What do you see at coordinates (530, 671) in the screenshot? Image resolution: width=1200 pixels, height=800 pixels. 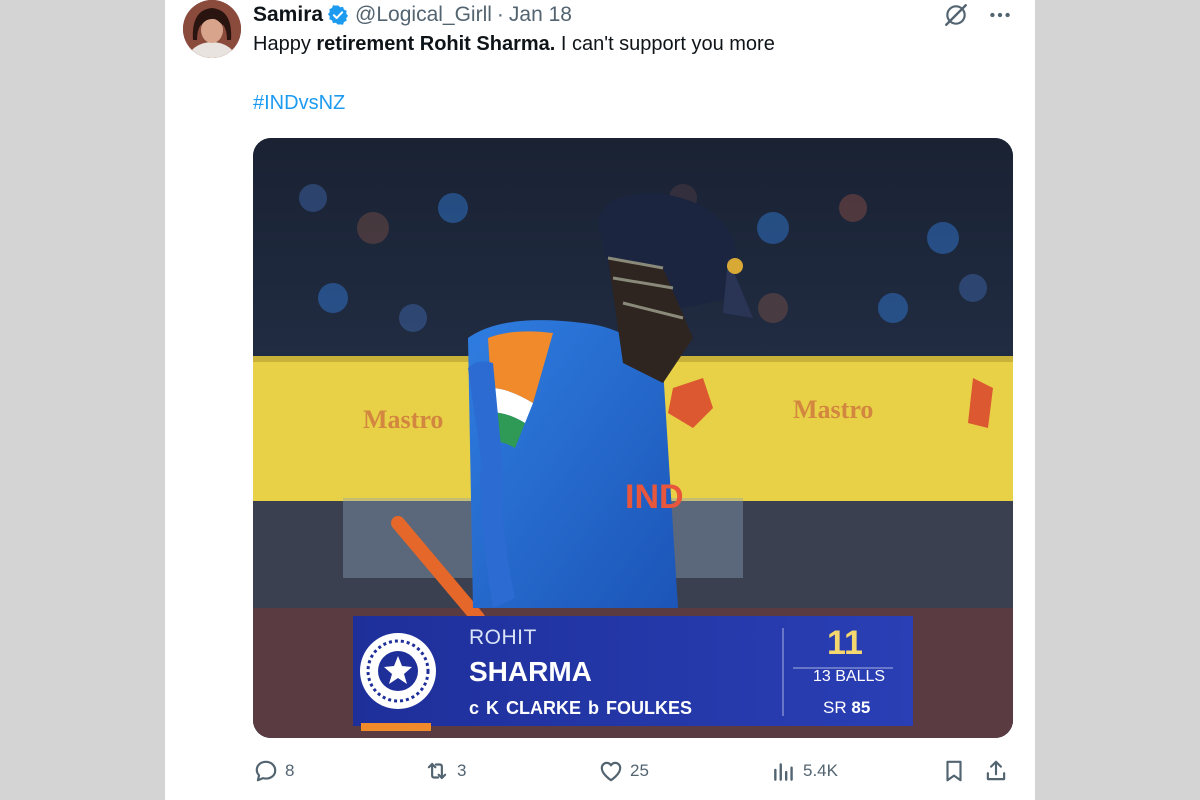 I see `batsman-last-name: SHARMA` at bounding box center [530, 671].